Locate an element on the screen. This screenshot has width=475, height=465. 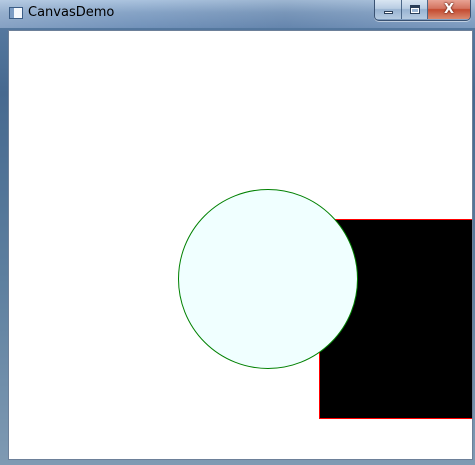
minimize-icon is located at coordinates (388, 12).